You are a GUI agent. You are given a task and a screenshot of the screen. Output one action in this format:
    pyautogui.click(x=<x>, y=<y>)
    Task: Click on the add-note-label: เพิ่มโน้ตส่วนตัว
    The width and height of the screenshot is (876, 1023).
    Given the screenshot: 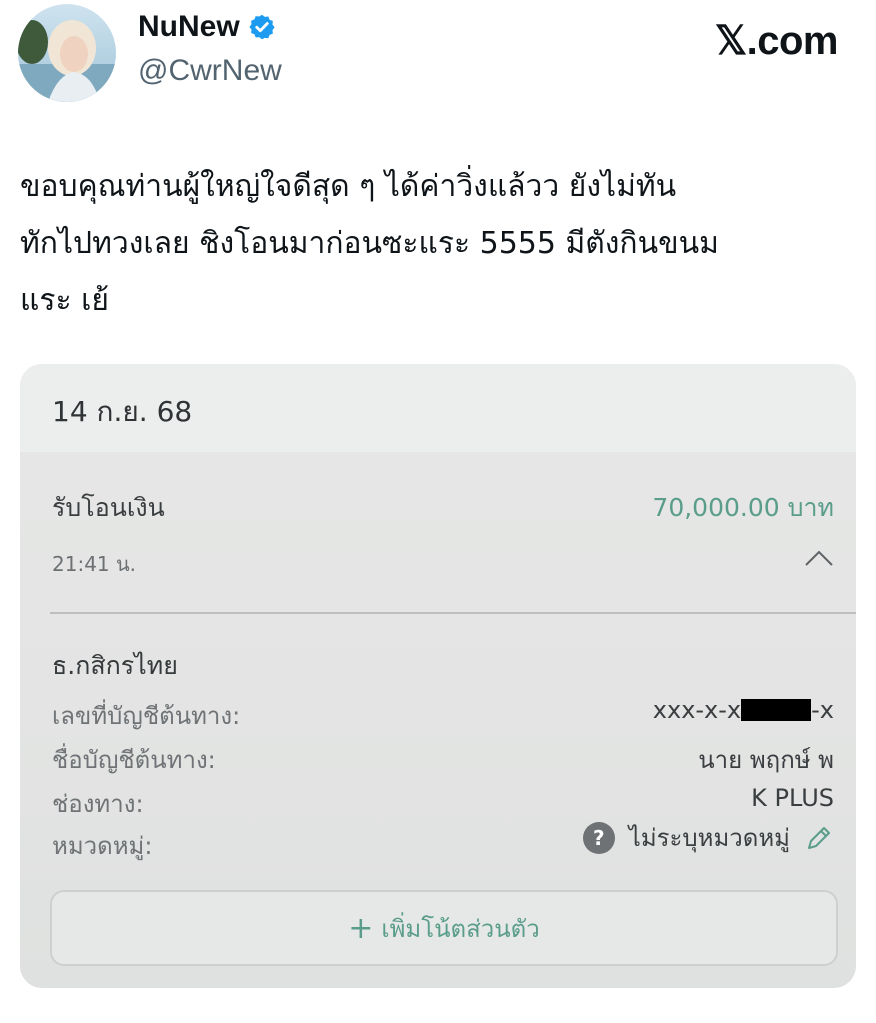 What is the action you would take?
    pyautogui.click(x=460, y=928)
    